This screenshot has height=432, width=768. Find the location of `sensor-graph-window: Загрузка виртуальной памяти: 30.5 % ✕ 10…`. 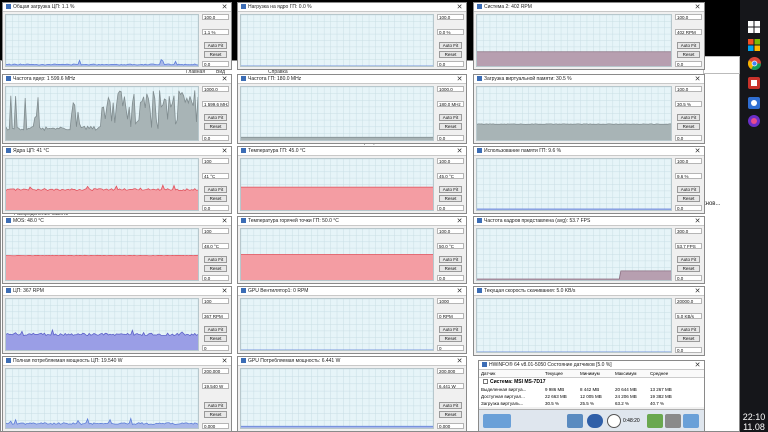

sensor-graph-window: Загрузка виртуальной памяти: 30.5 % ✕ 10… is located at coordinates (589, 109).